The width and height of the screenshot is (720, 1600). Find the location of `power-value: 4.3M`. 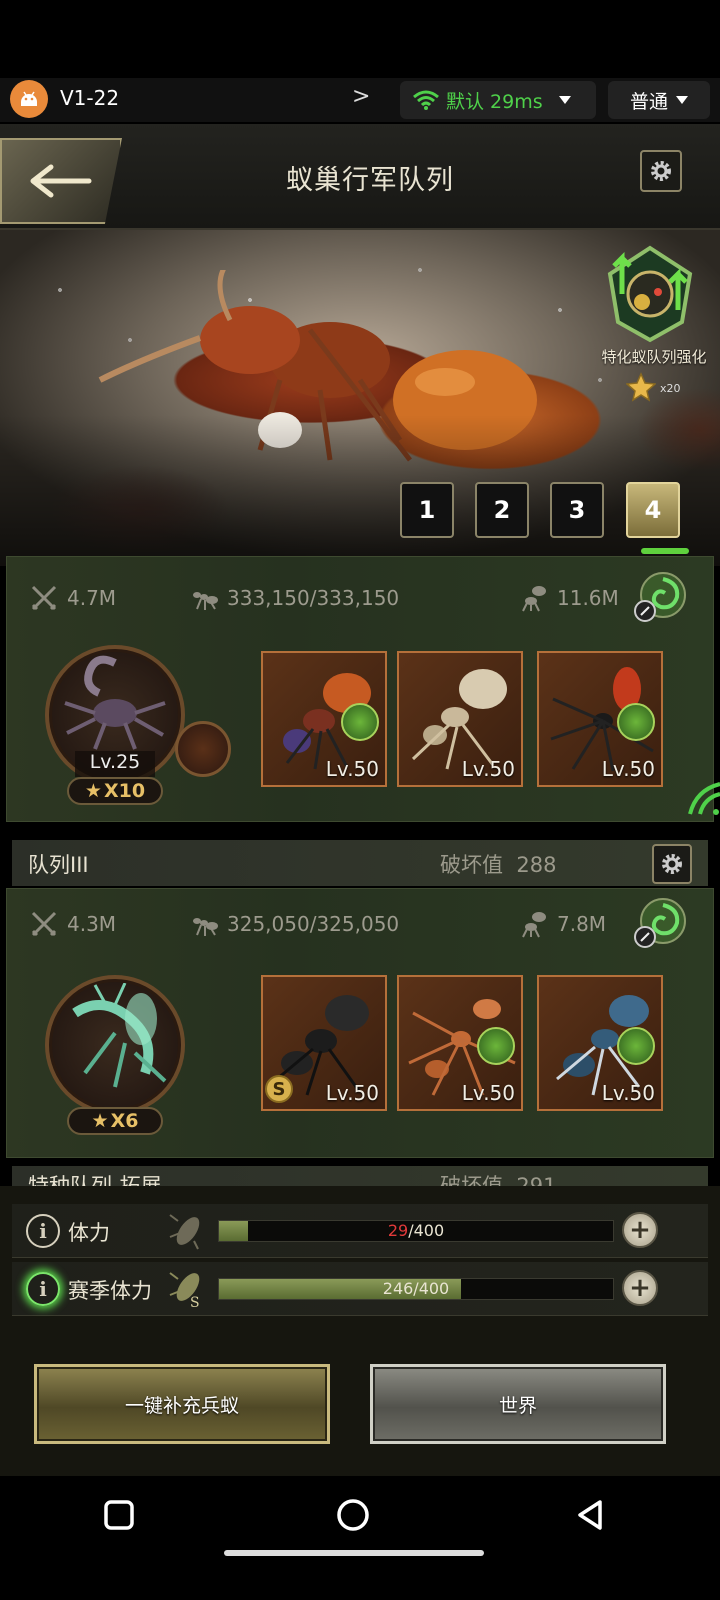

power-value: 4.3M is located at coordinates (92, 924).